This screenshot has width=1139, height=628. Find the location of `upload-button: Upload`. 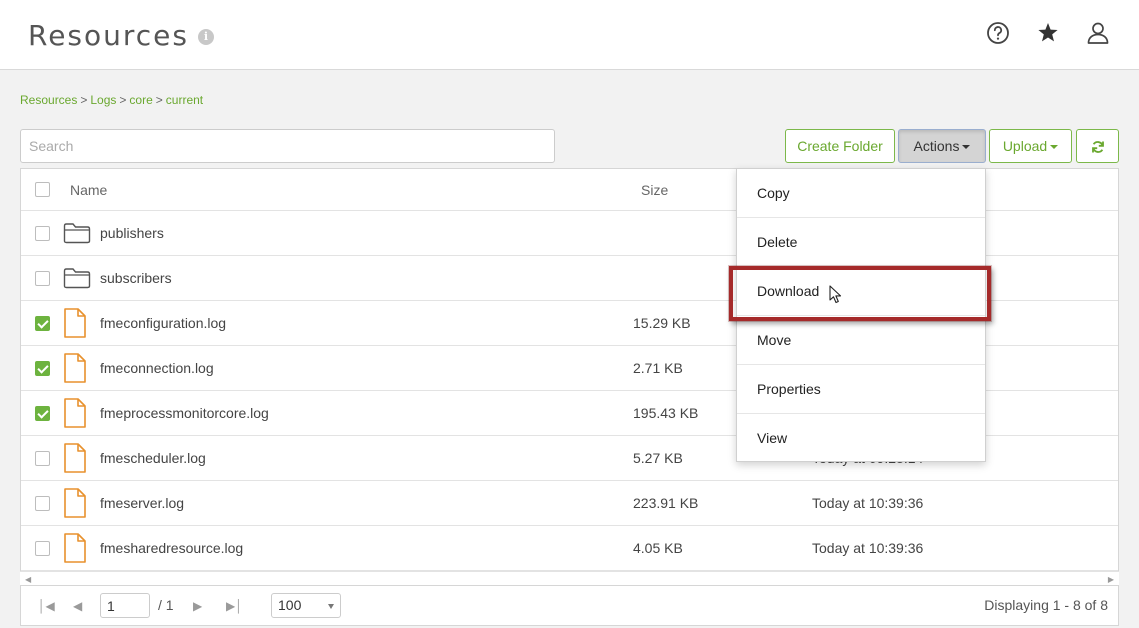

upload-button: Upload is located at coordinates (1030, 146).